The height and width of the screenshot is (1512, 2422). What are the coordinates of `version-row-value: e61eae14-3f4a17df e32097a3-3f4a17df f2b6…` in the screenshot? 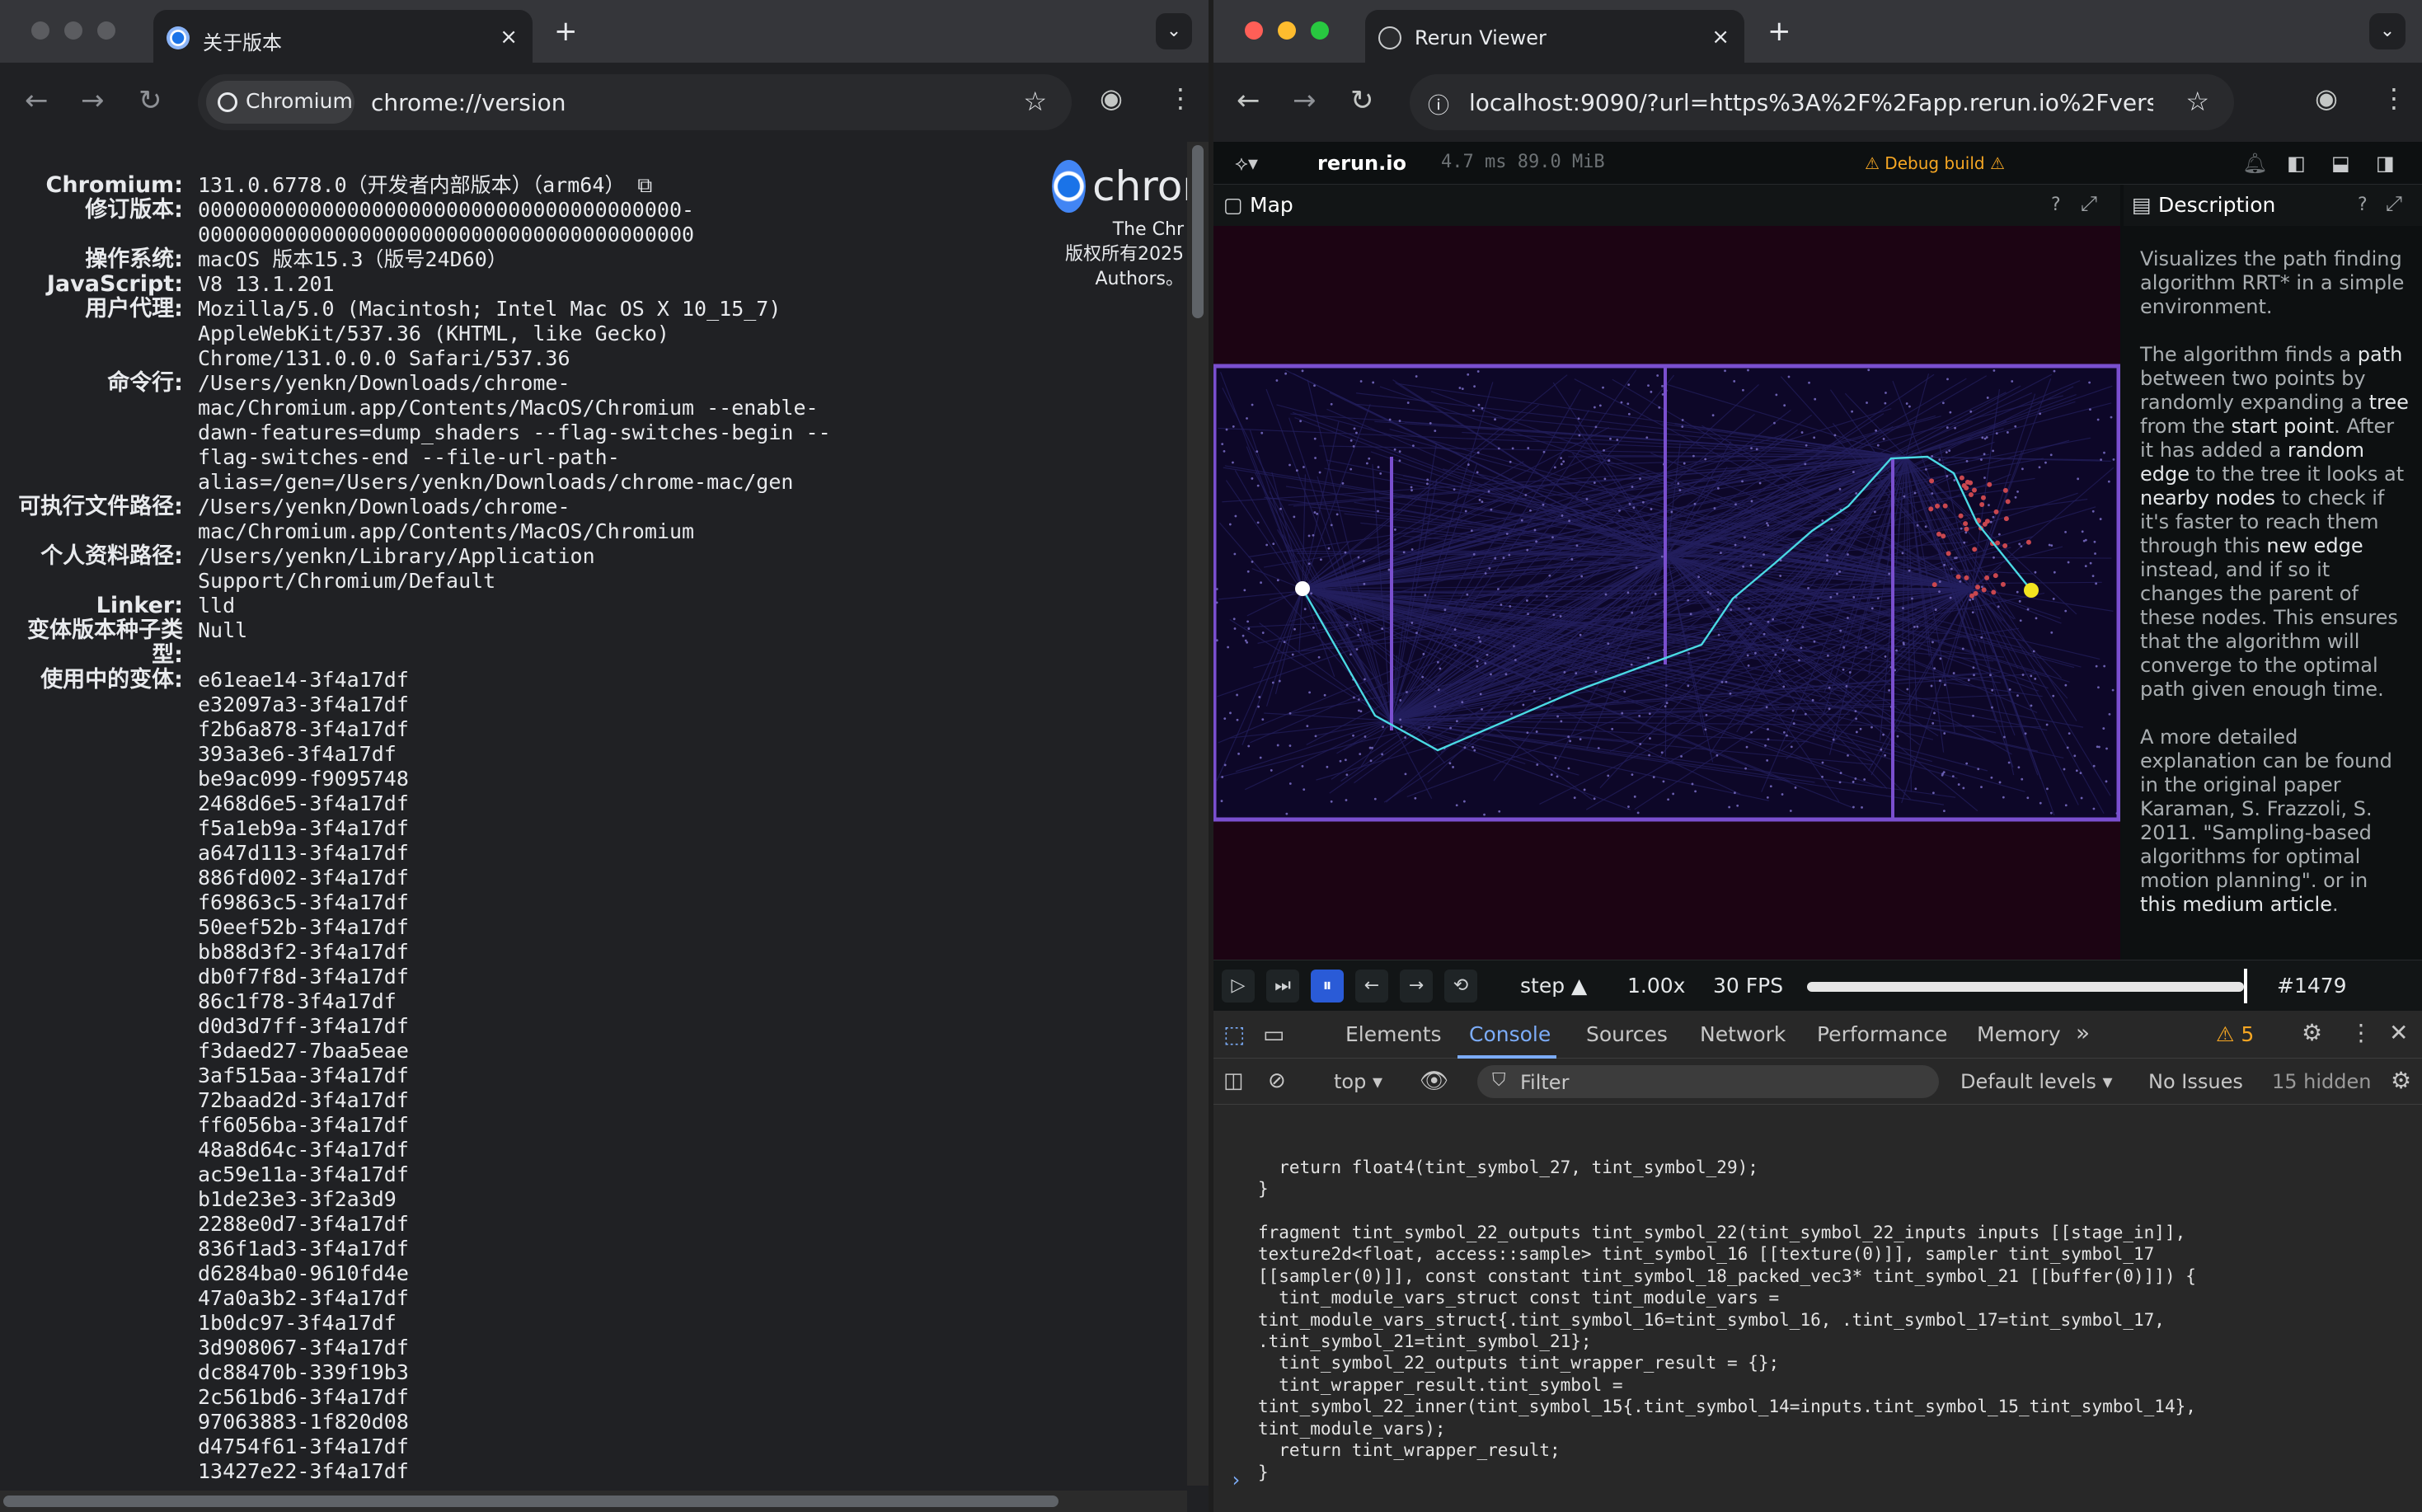 It's located at (303, 1076).